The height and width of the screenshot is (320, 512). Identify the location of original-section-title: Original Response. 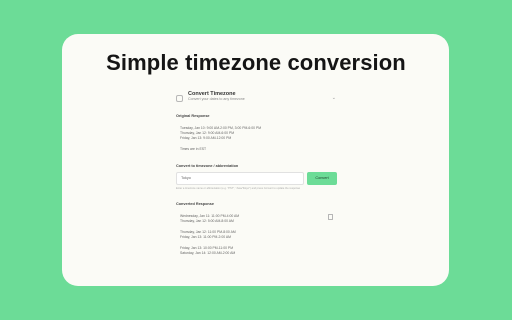
(193, 116).